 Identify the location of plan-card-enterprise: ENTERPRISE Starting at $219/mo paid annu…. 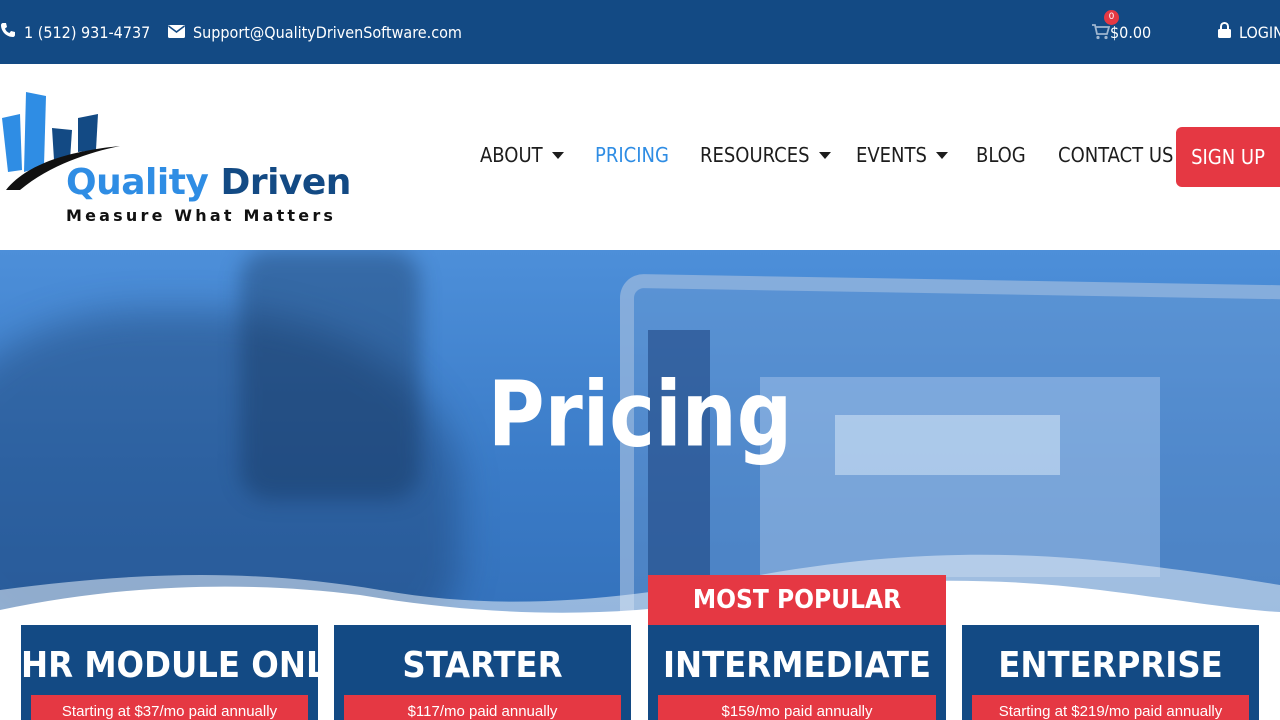
(1110, 672).